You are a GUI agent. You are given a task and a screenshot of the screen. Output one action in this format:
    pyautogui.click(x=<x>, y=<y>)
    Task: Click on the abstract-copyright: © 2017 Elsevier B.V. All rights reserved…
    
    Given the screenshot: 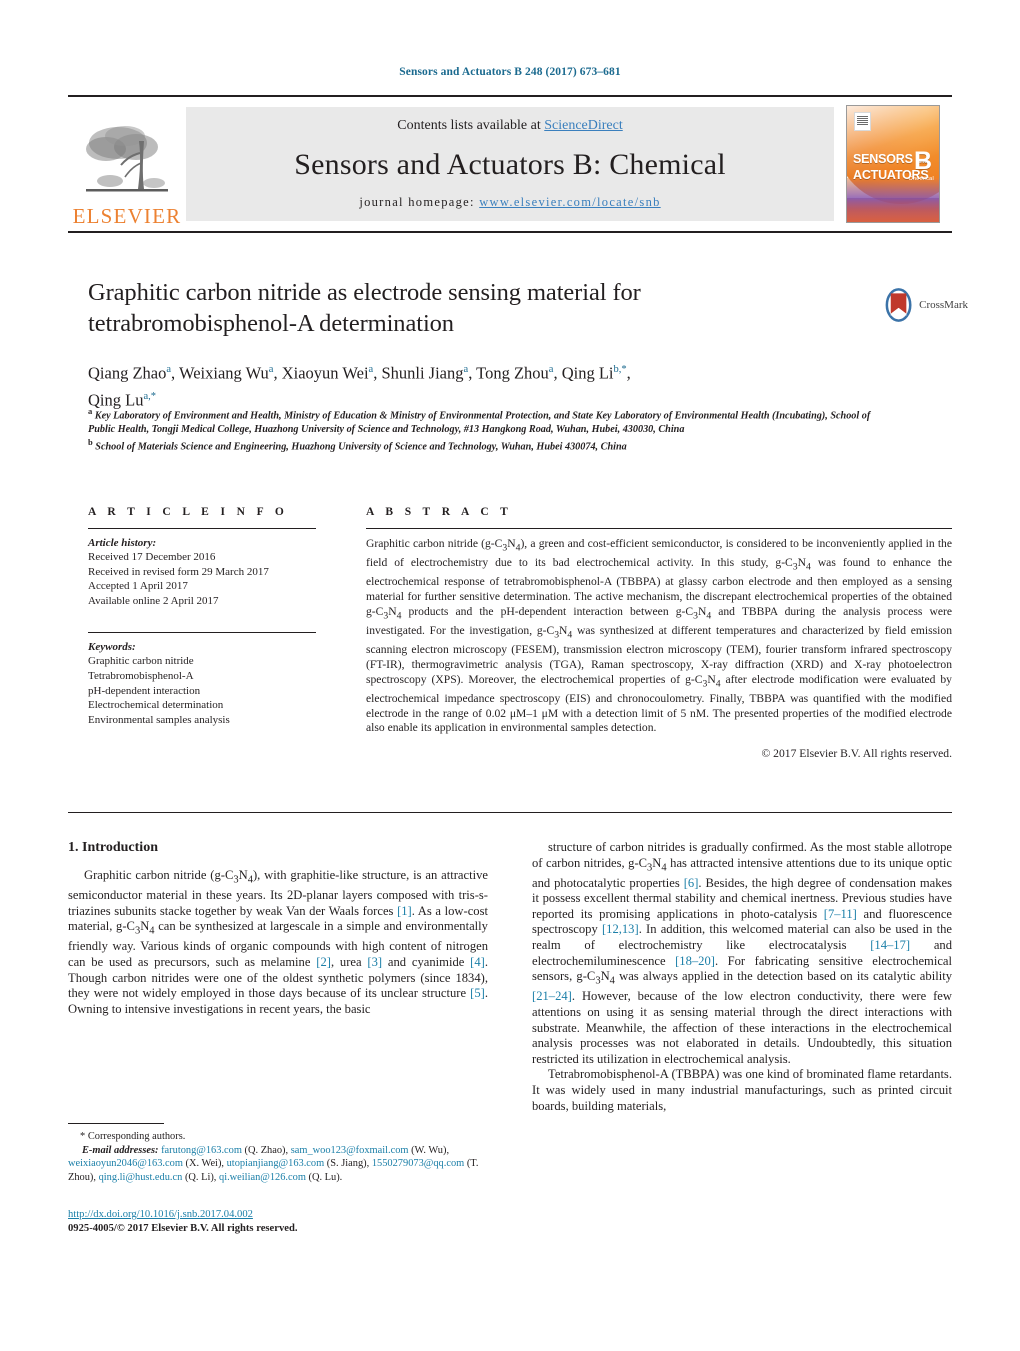 What is the action you would take?
    pyautogui.click(x=856, y=754)
    